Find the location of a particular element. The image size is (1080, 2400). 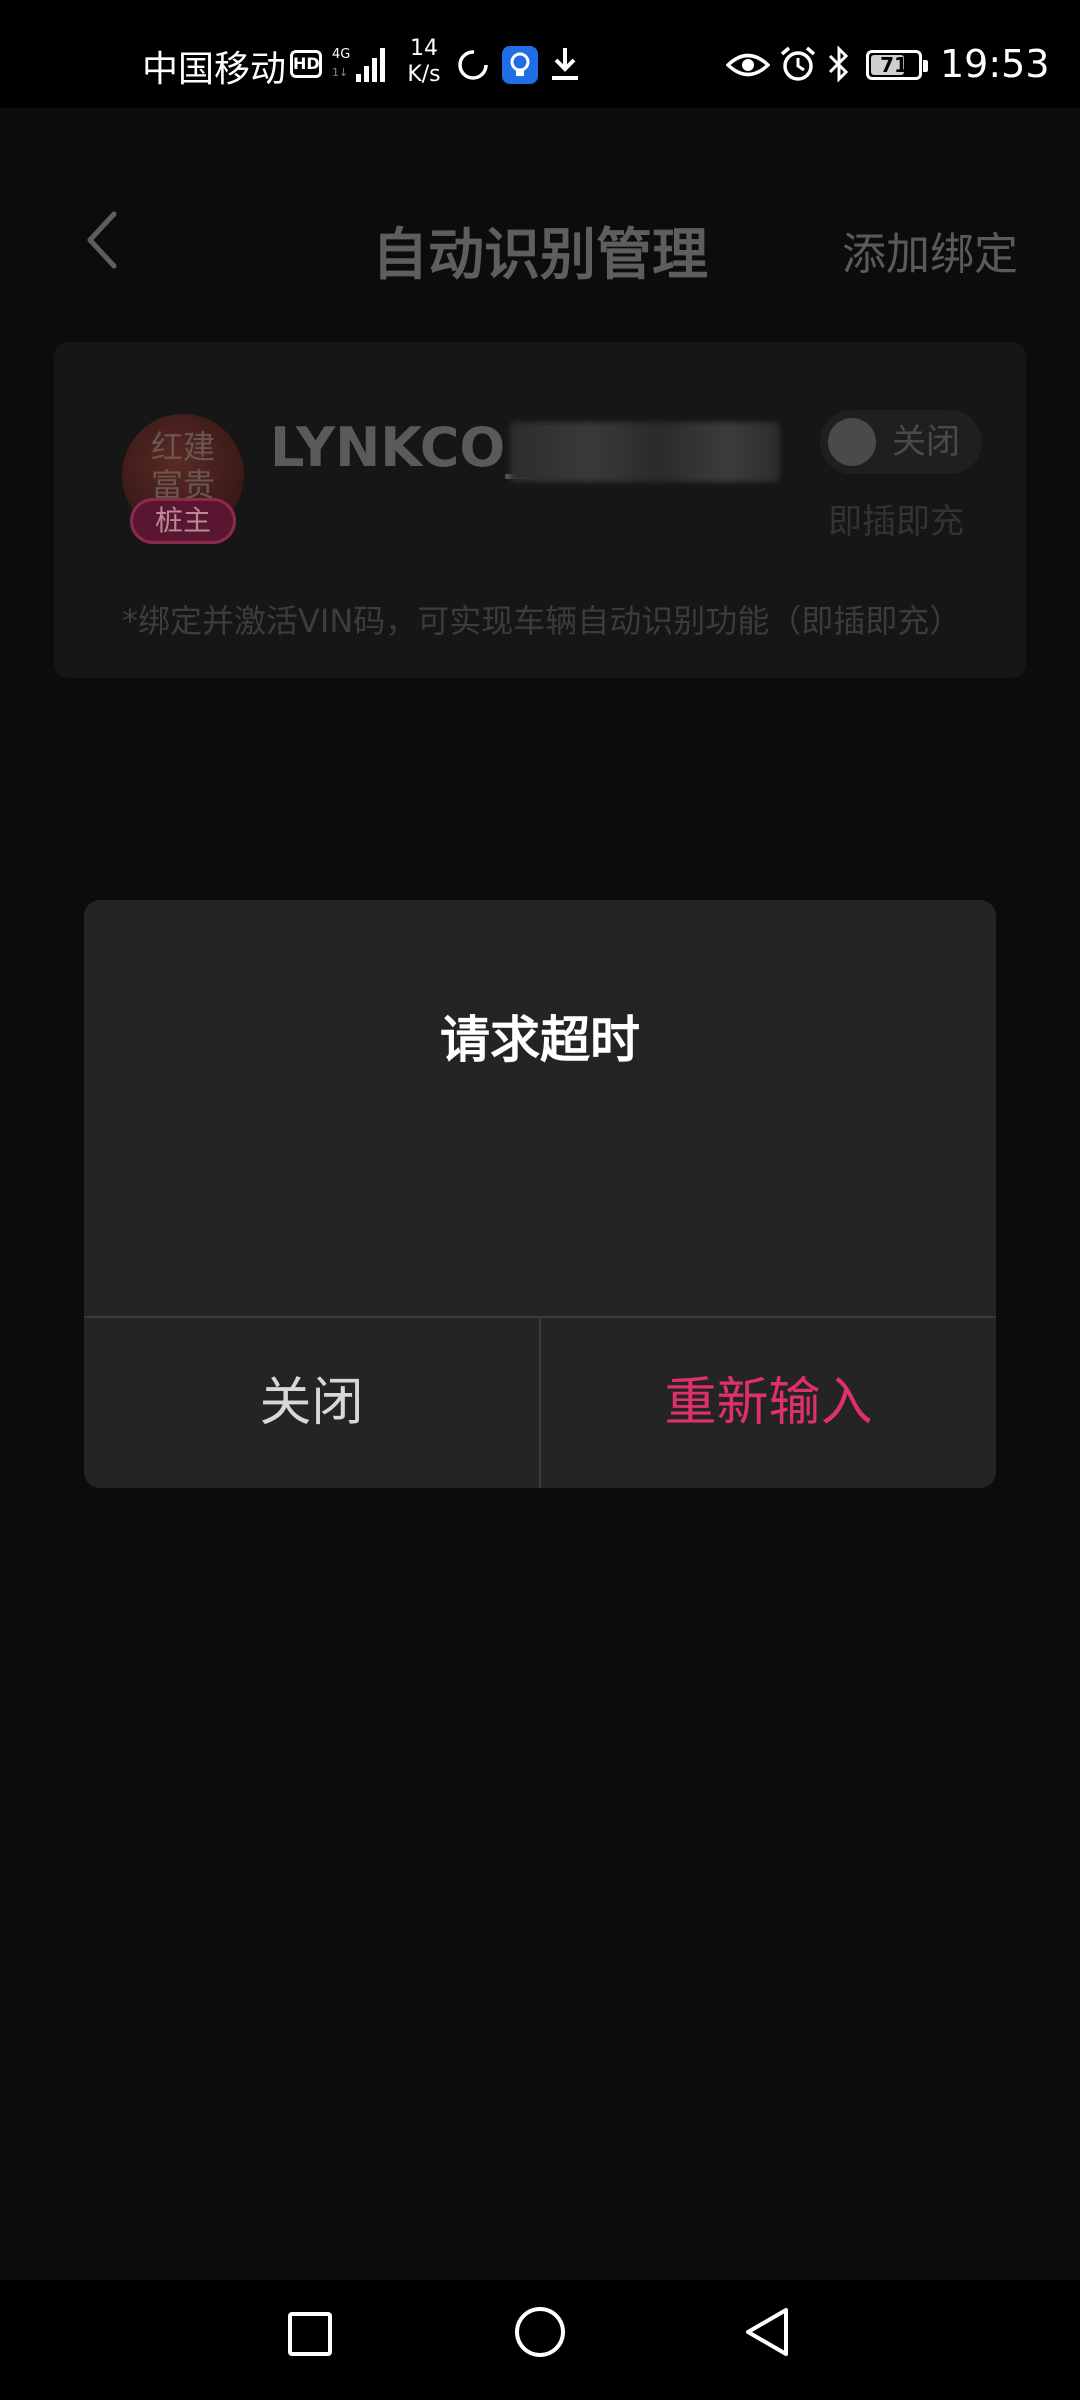

carrier-name: 中国移动 is located at coordinates (214, 69).